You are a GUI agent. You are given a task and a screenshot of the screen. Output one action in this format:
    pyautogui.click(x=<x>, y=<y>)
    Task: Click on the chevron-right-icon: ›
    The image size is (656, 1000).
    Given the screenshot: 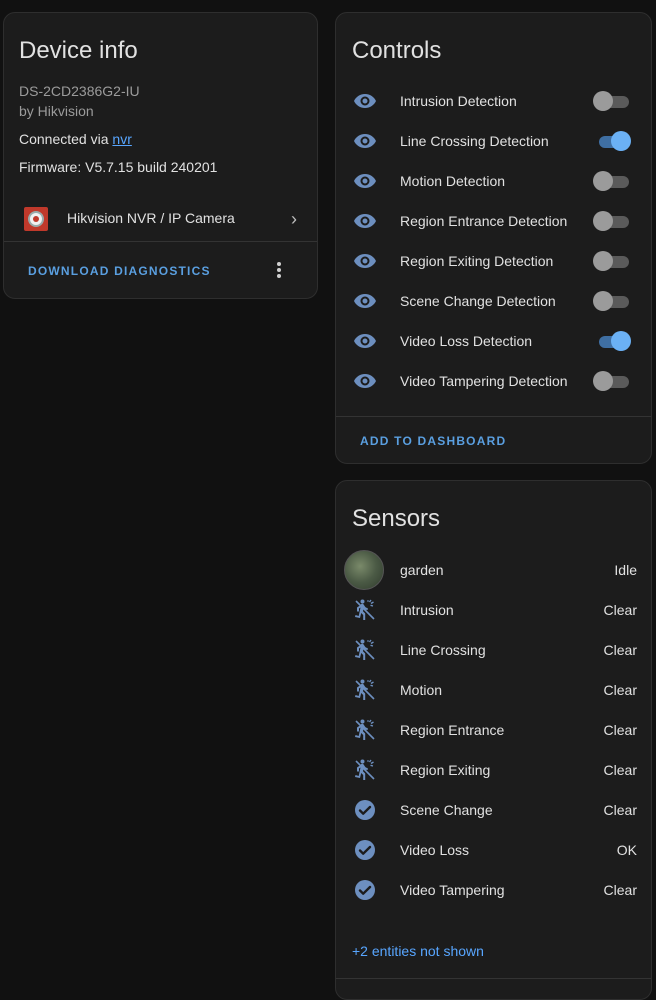 What is the action you would take?
    pyautogui.click(x=294, y=219)
    